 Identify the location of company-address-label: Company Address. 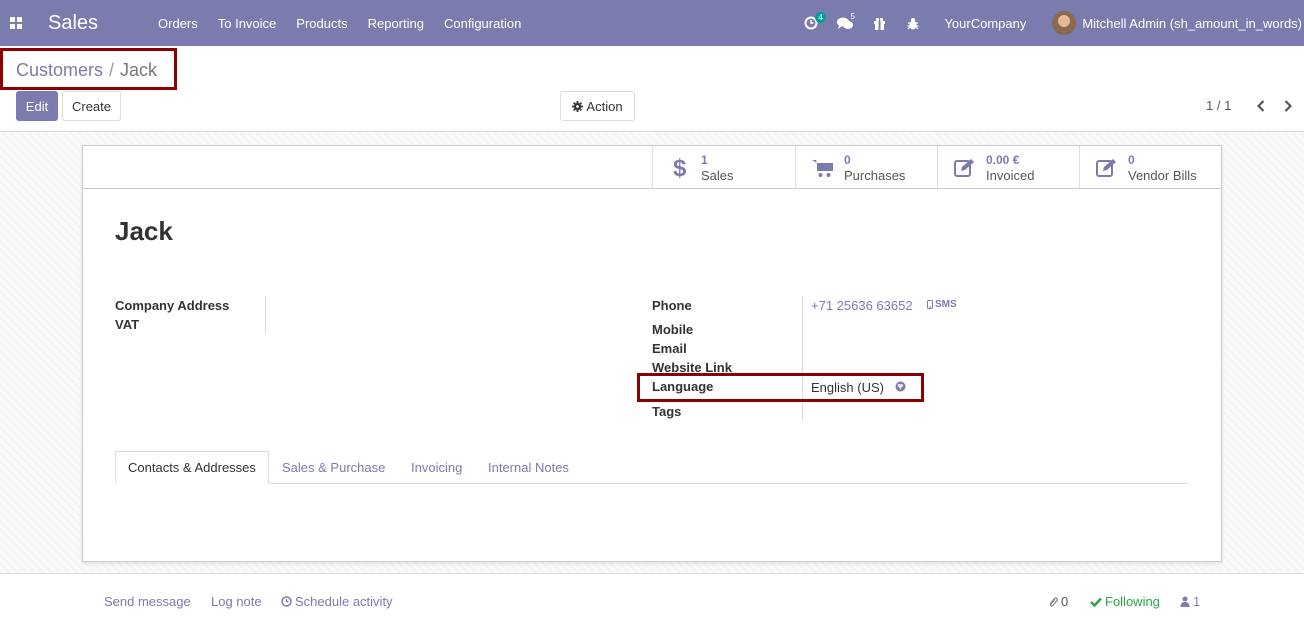
(172, 305).